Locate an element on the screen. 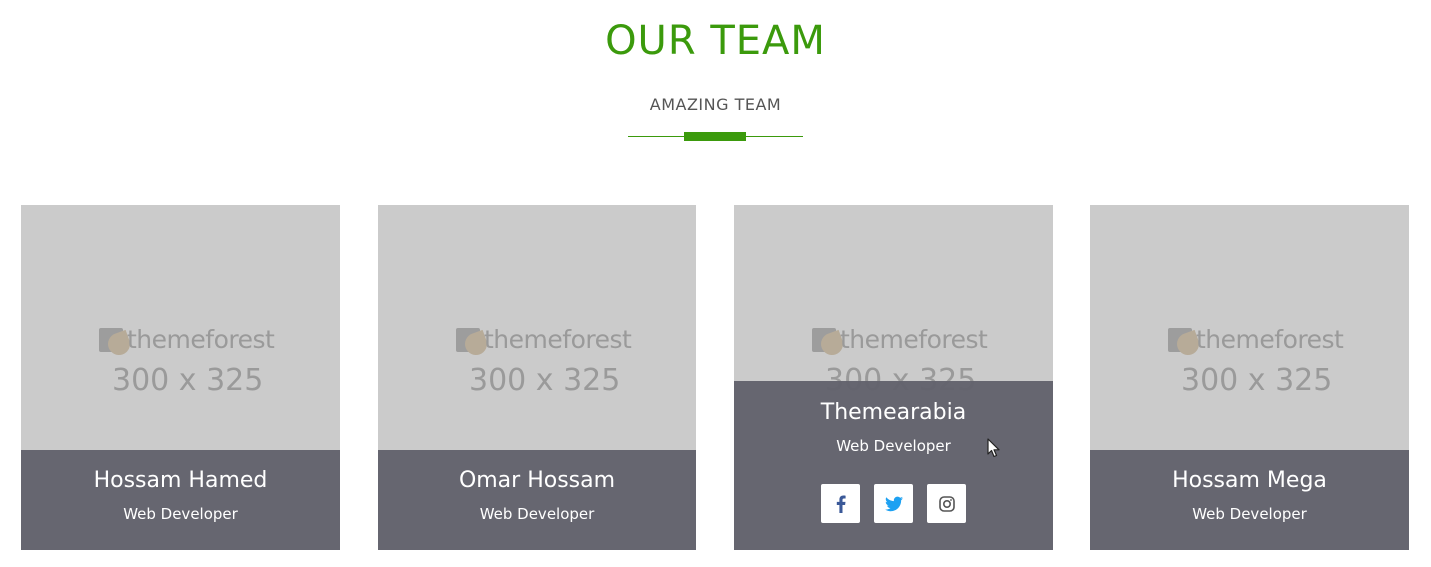 The image size is (1431, 567). twitter-icon is located at coordinates (893, 503).